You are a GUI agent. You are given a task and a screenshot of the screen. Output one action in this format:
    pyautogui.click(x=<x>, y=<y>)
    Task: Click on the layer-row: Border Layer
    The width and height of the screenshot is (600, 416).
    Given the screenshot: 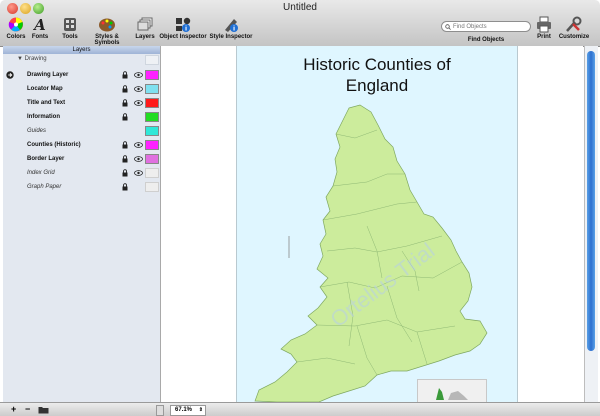 What is the action you would take?
    pyautogui.click(x=81, y=159)
    